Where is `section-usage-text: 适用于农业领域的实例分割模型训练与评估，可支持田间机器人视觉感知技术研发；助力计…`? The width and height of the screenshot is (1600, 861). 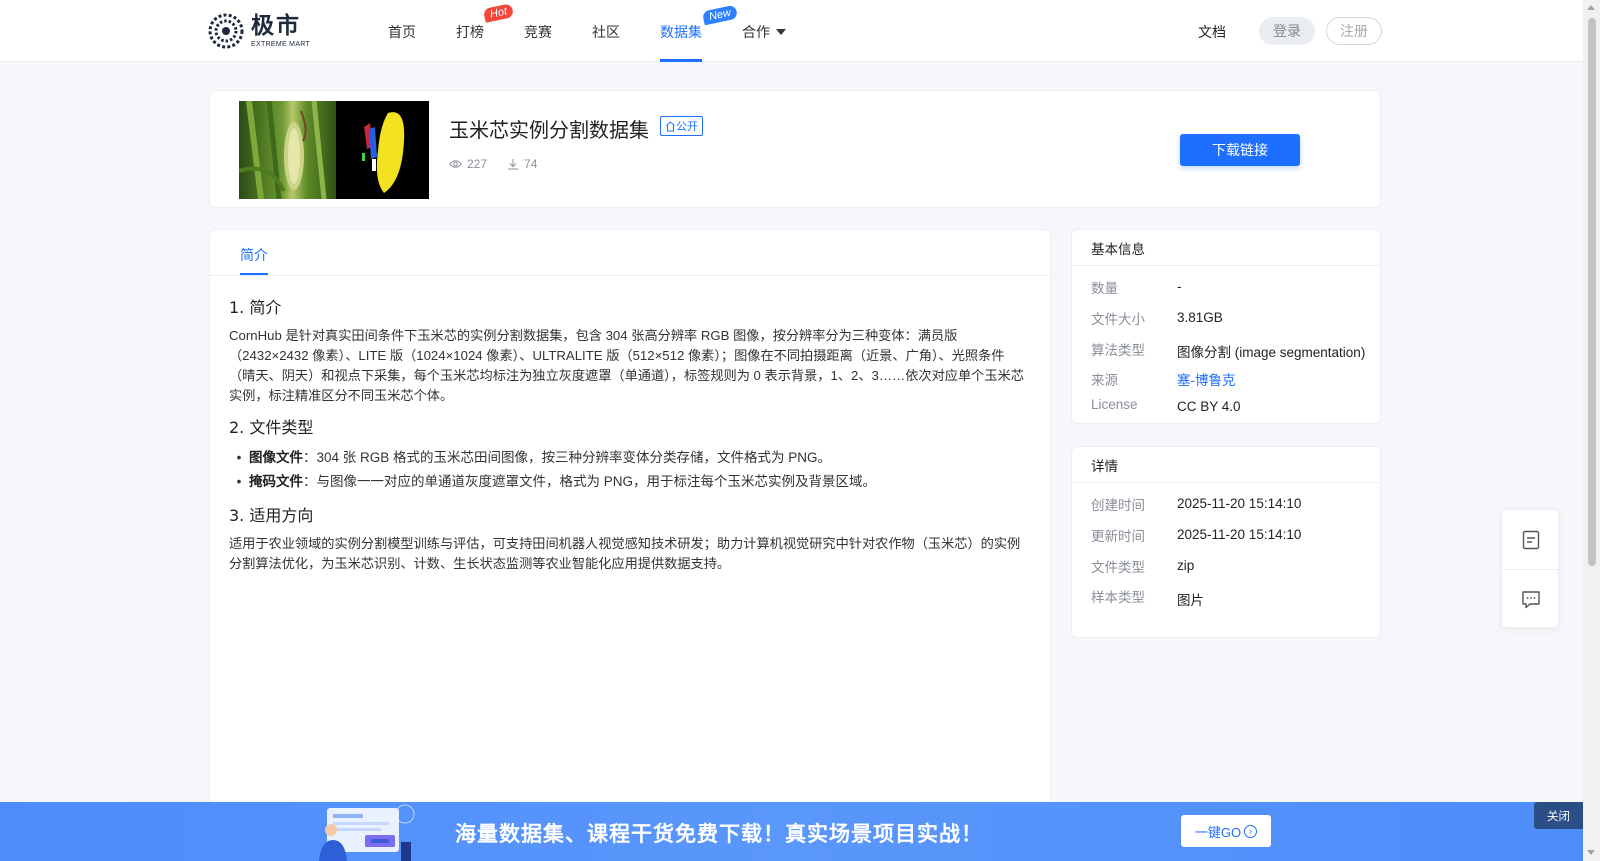 section-usage-text: 适用于农业领域的实例分割模型训练与评估，可支持田间机器人视觉感知技术研发；助力计… is located at coordinates (625, 553).